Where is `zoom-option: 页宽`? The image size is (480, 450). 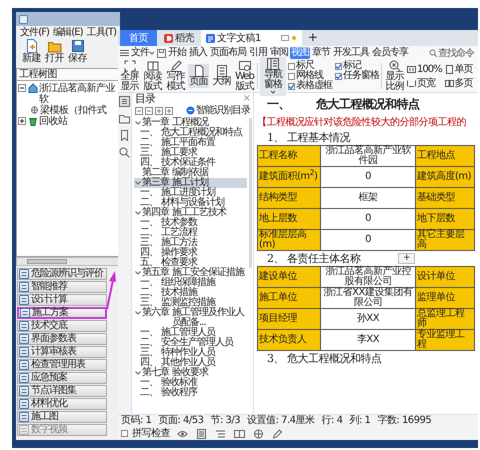
zoom-option: 页宽 is located at coordinates (424, 83).